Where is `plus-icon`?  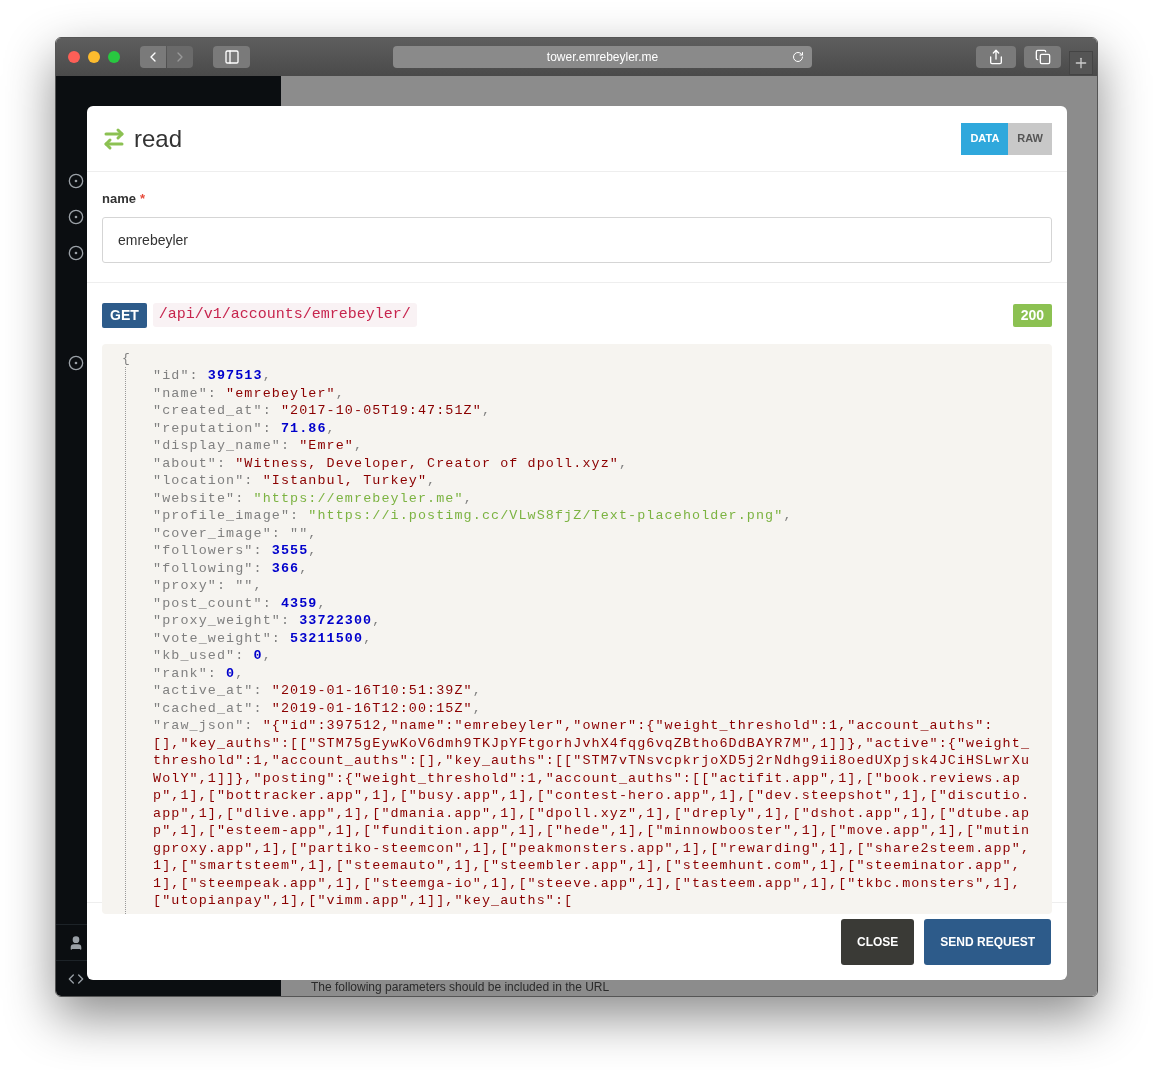
plus-icon is located at coordinates (1081, 63).